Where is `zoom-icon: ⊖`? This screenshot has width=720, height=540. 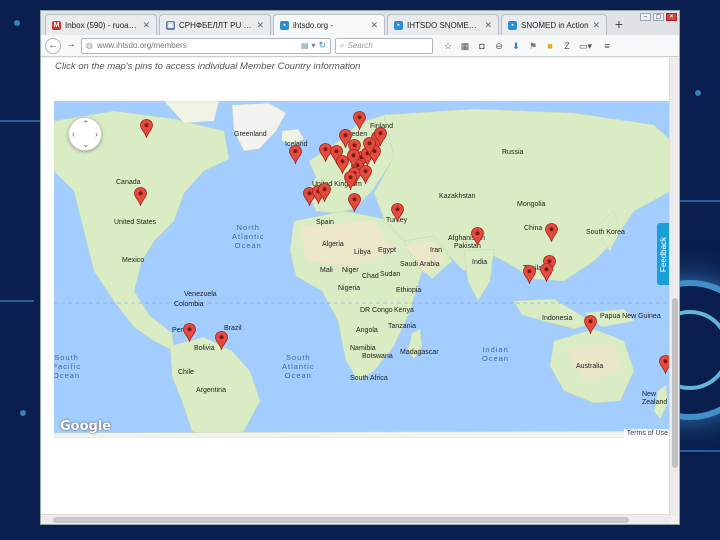
zoom-icon: ⊖ is located at coordinates (499, 46).